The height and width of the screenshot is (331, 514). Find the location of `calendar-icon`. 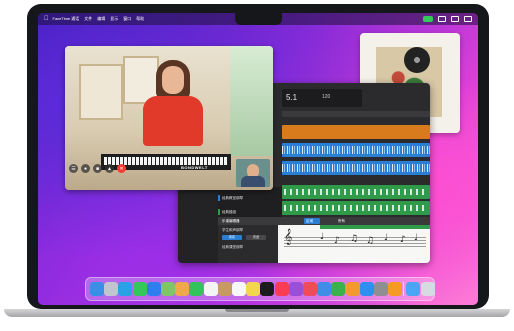

calendar-icon is located at coordinates (210, 289).